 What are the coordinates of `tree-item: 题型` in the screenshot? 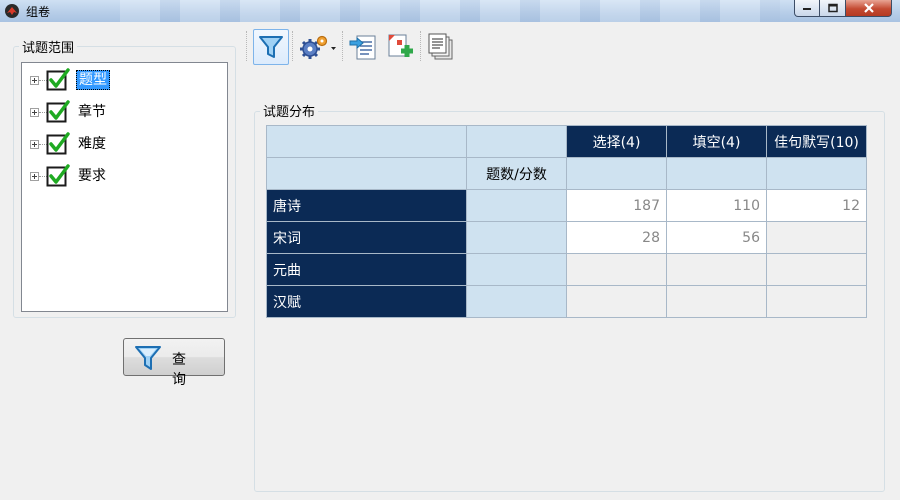 It's located at (121, 80).